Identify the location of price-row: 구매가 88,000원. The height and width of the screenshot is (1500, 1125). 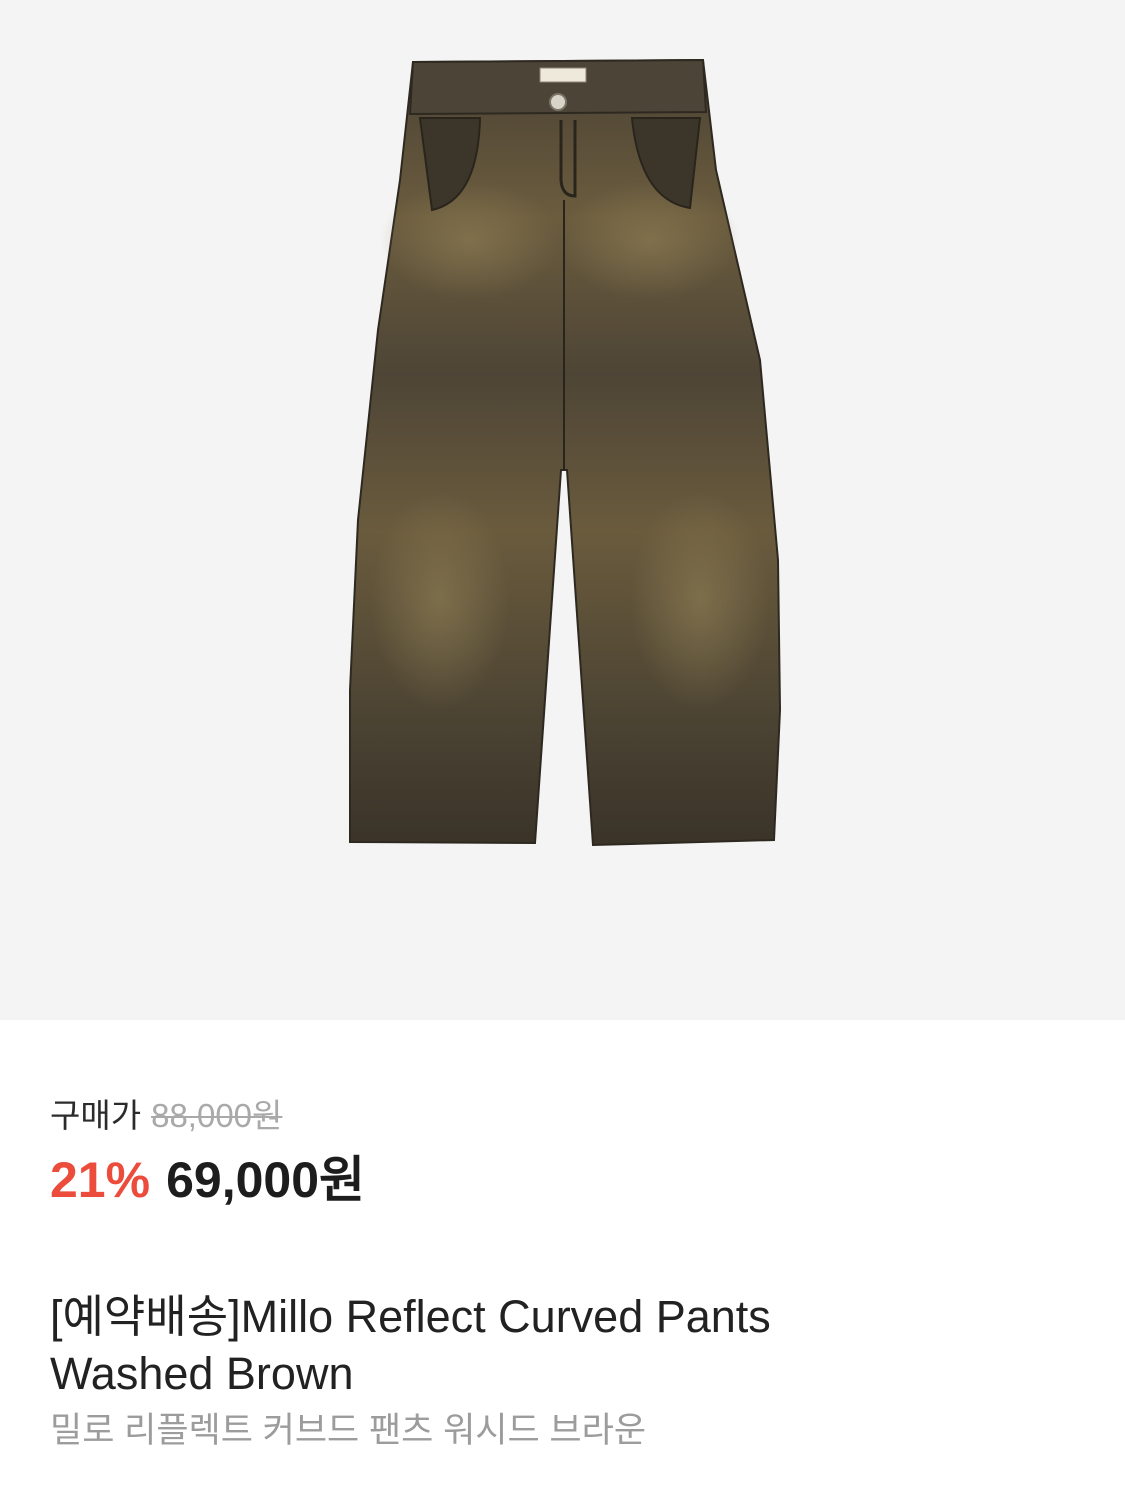
(166, 1116).